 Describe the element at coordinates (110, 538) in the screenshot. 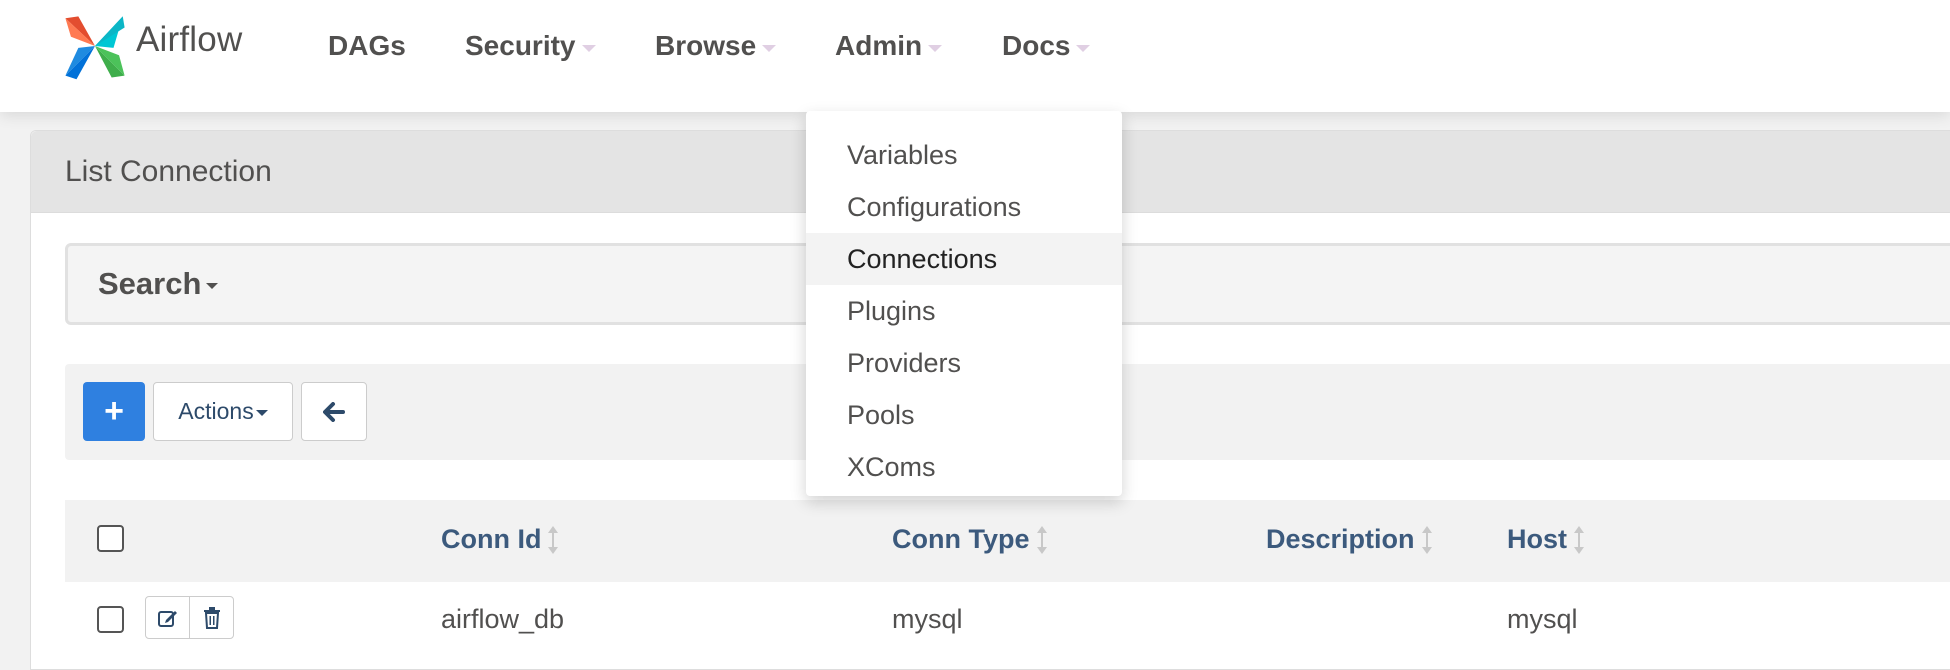

I see `select-all-checkbox` at that location.